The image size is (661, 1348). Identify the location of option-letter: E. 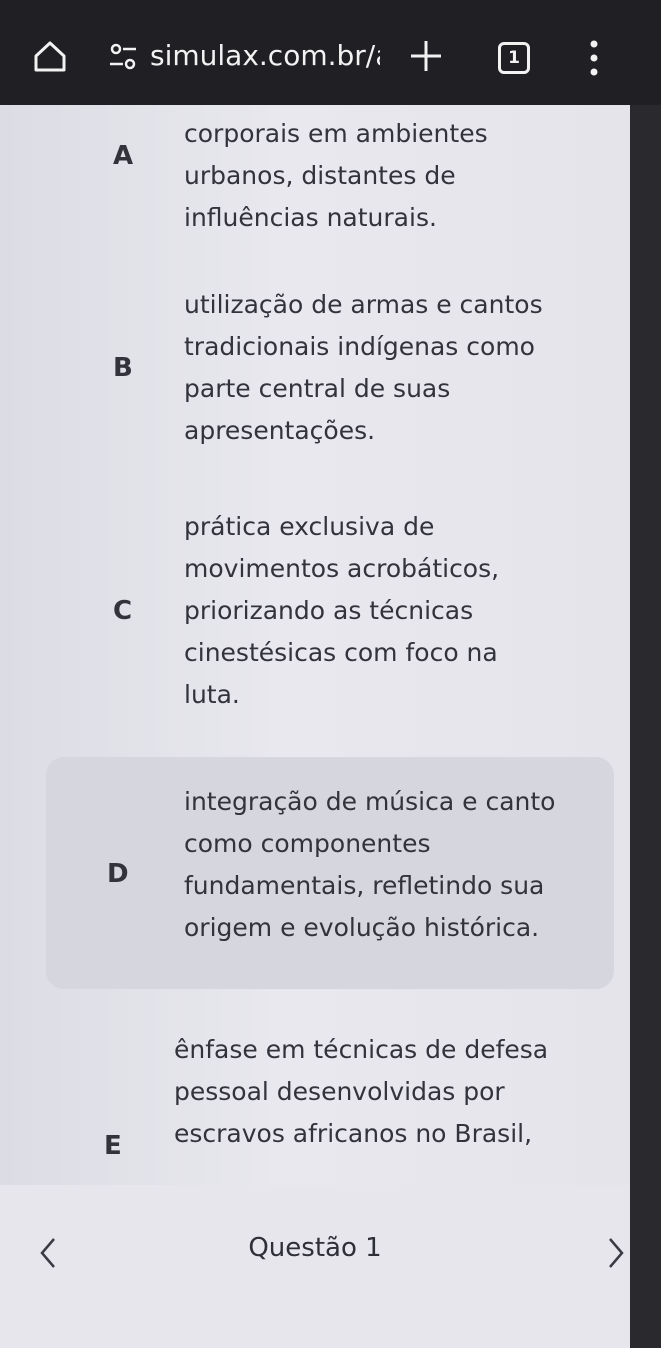
(113, 1146).